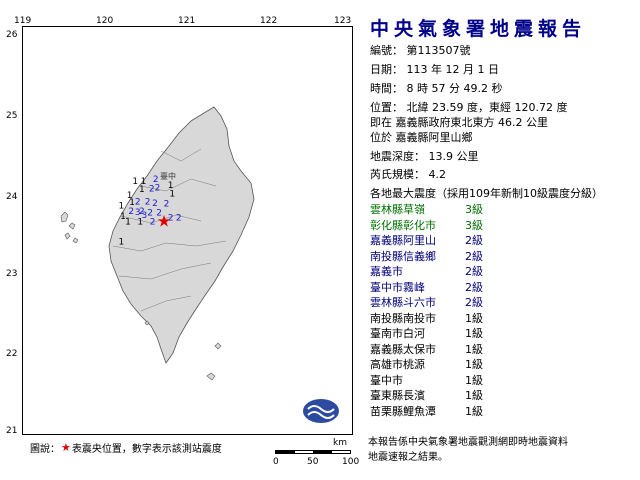 The width and height of the screenshot is (640, 480). I want to click on station-row: 臺中市 1級, so click(490, 380).